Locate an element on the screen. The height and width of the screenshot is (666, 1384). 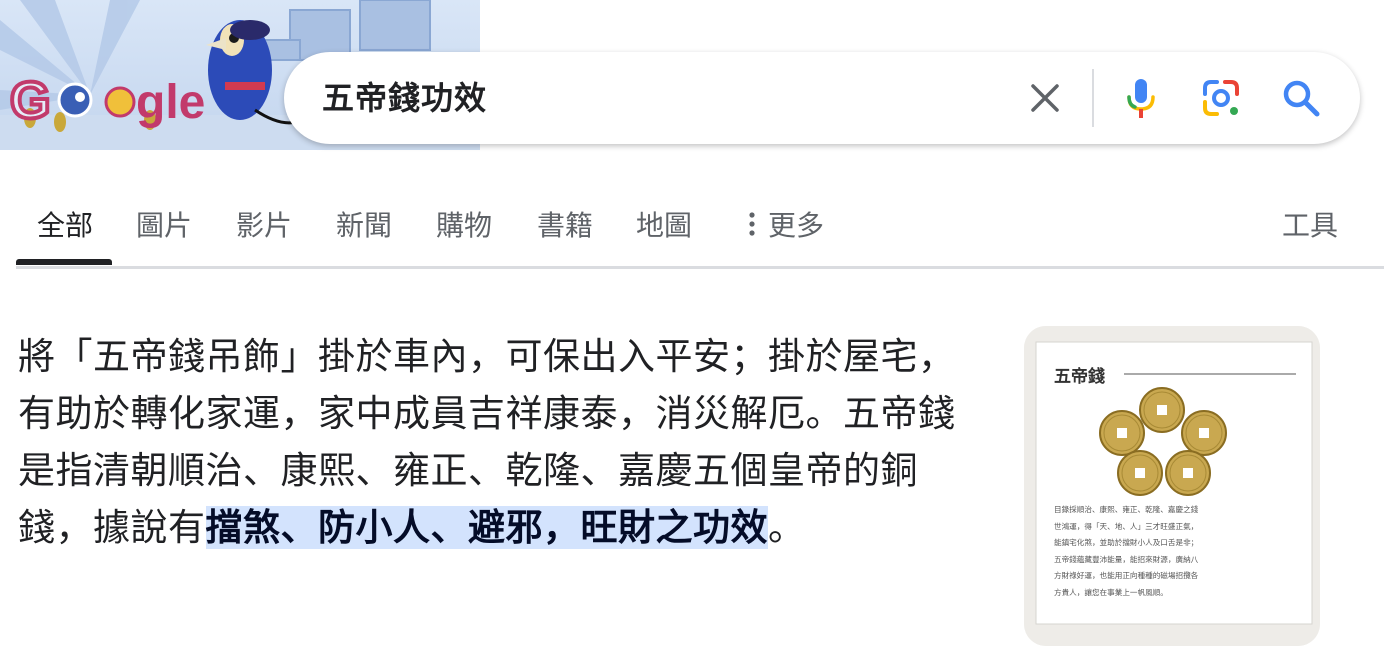
close-icon is located at coordinates (1045, 98).